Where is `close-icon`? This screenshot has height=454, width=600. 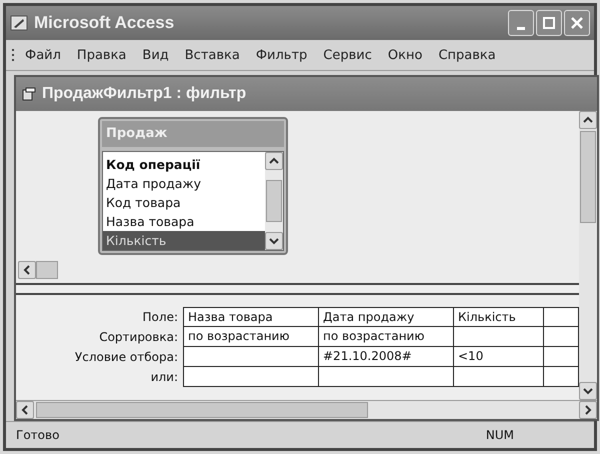
close-icon is located at coordinates (577, 23).